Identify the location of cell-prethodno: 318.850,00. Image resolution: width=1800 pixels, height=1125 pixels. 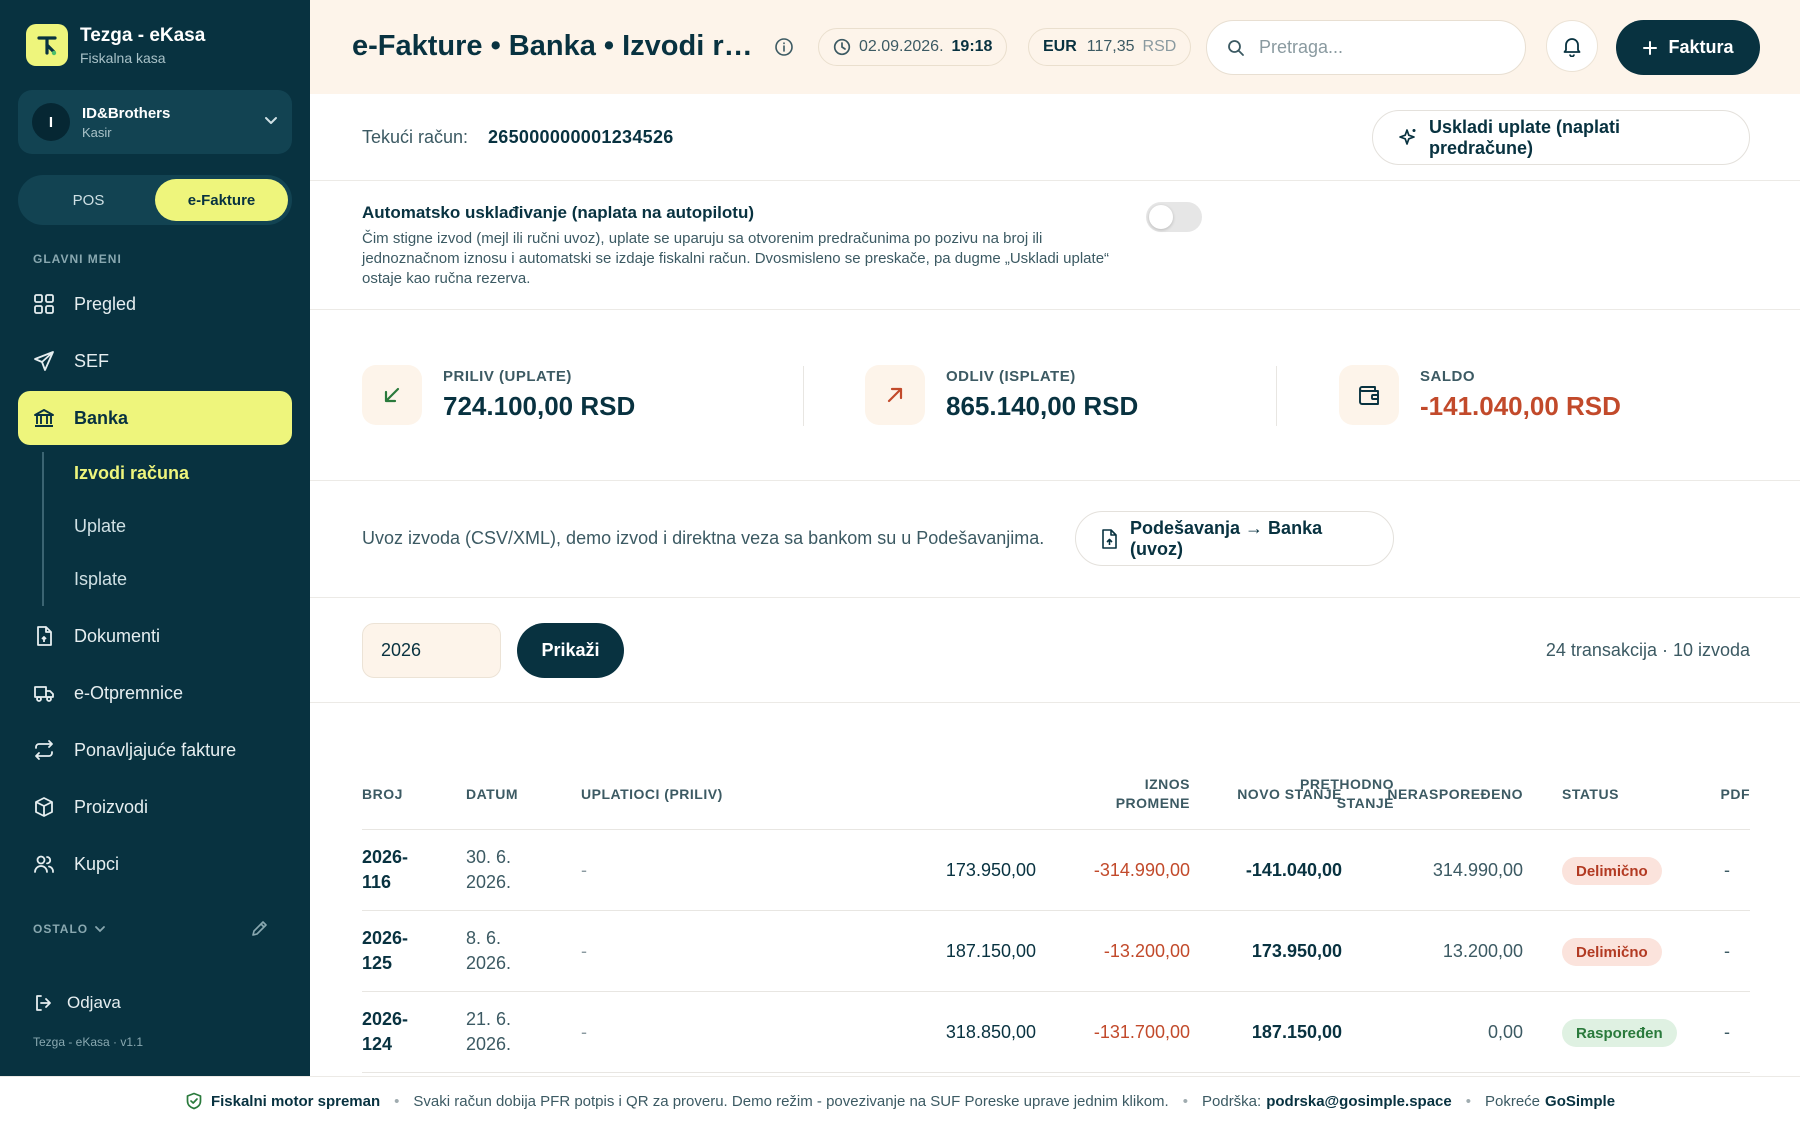
(990, 1032).